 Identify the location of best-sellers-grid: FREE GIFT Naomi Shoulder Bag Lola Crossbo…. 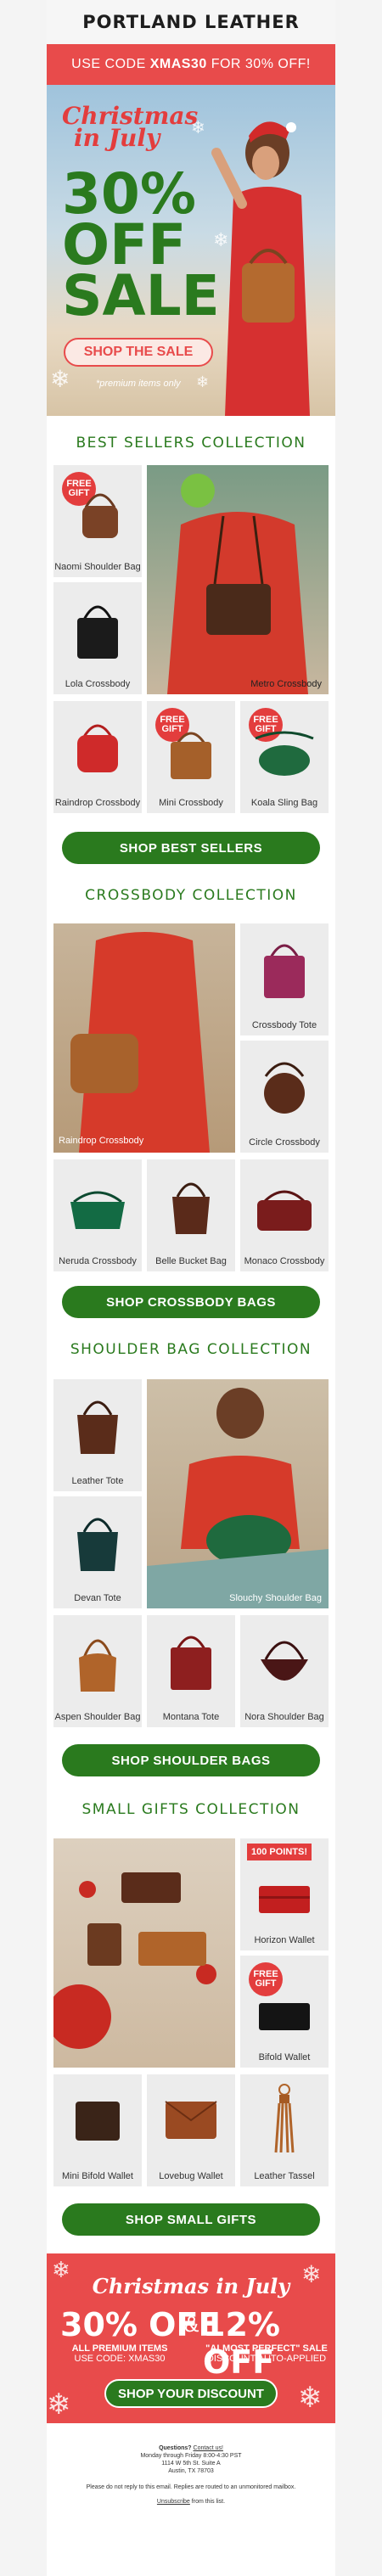
(191, 639).